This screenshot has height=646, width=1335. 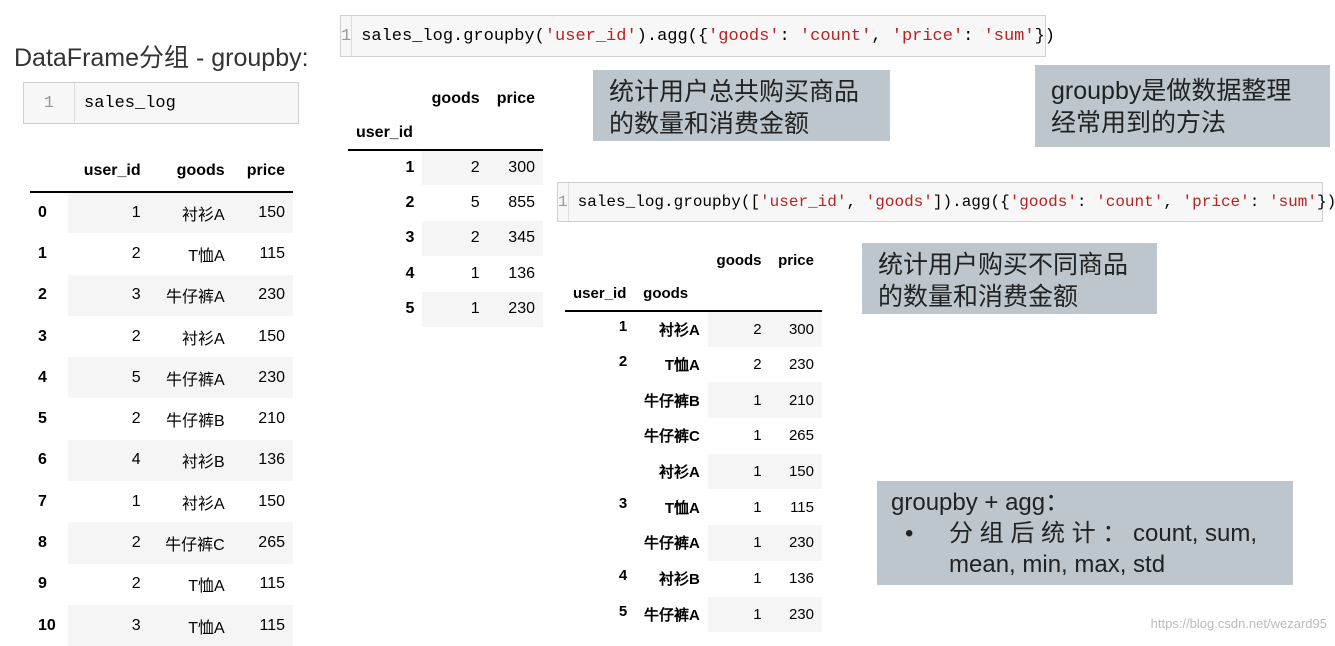 I want to click on table-row: 5 牛仔裤A 1 230, so click(x=693, y=614).